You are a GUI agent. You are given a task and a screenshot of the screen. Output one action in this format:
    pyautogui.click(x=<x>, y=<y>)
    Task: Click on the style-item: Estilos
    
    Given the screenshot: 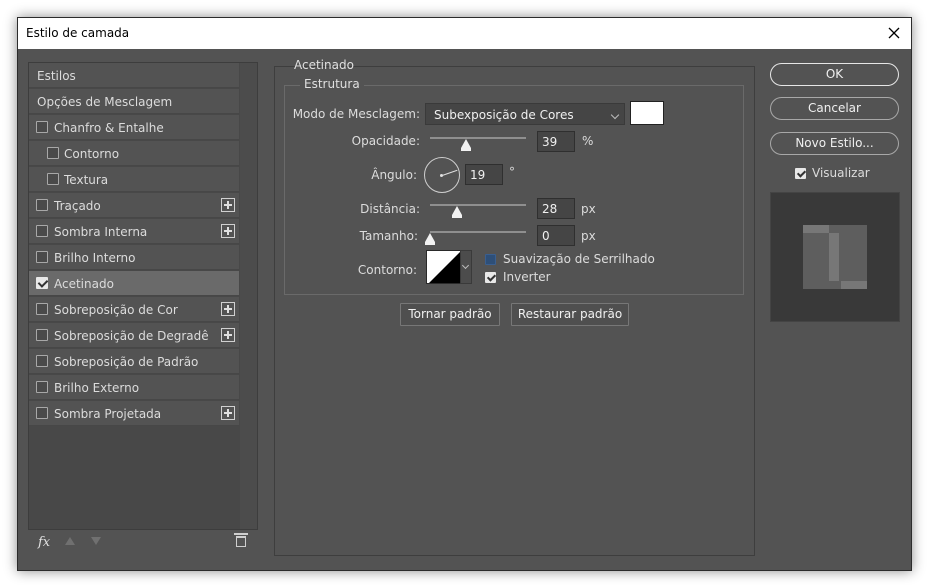 What is the action you would take?
    pyautogui.click(x=134, y=75)
    